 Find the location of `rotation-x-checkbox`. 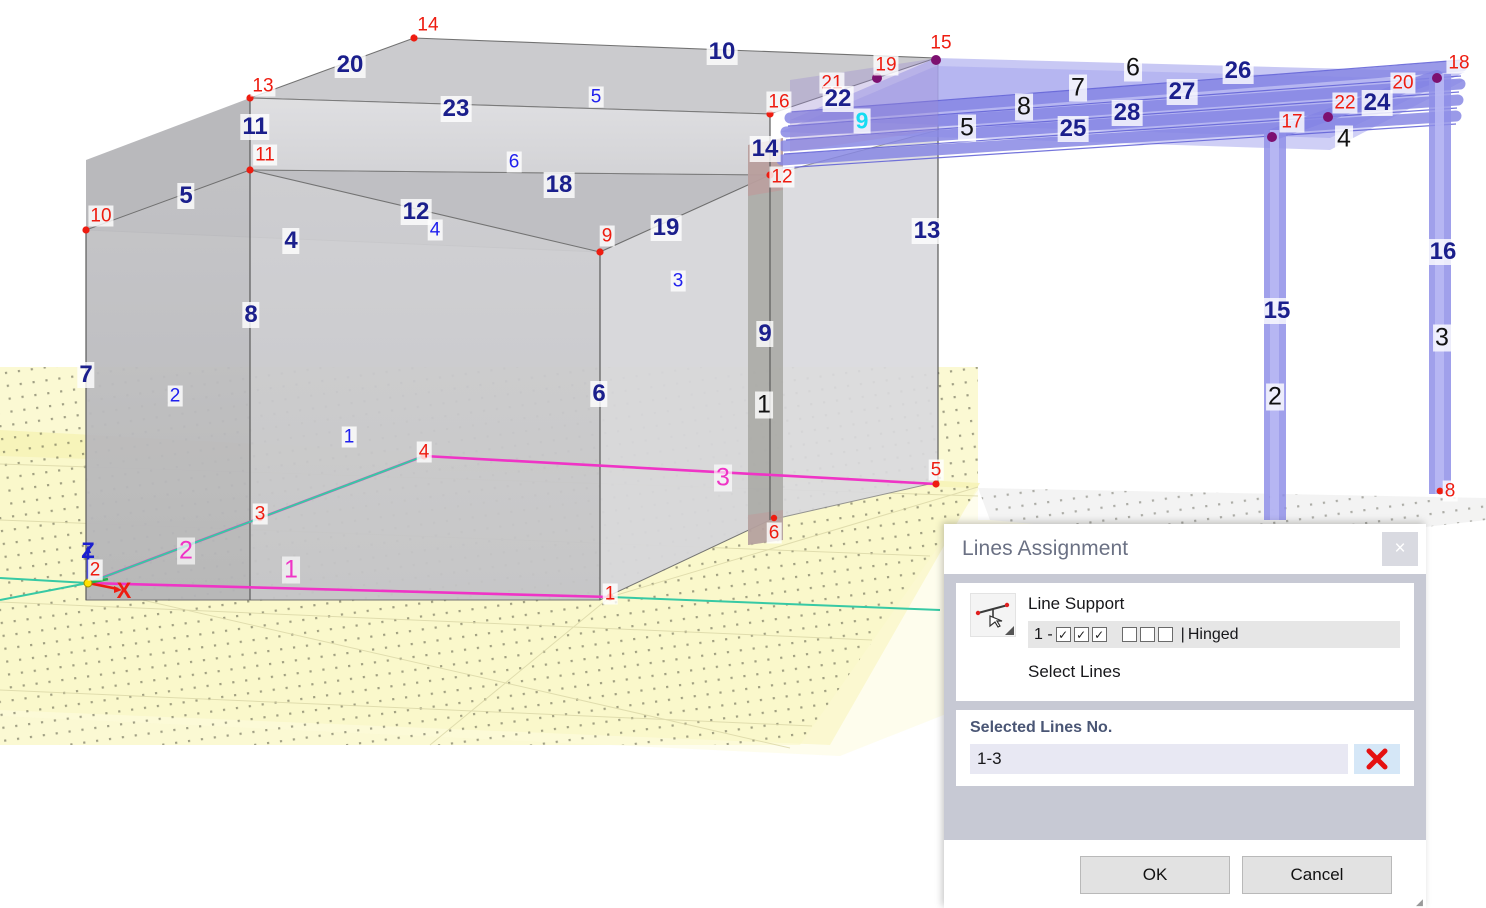

rotation-x-checkbox is located at coordinates (1129, 634).